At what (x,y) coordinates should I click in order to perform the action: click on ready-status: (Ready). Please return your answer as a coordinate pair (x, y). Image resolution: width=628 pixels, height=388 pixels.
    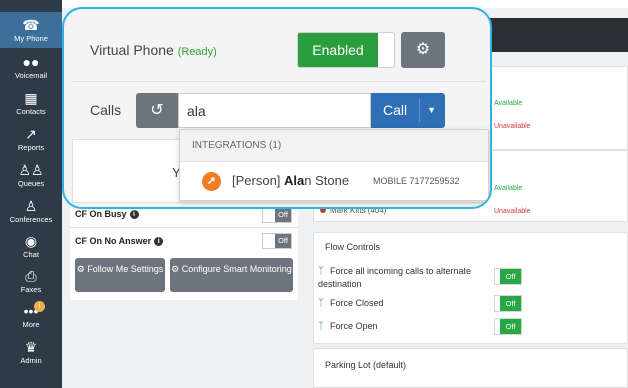
    Looking at the image, I should click on (197, 52).